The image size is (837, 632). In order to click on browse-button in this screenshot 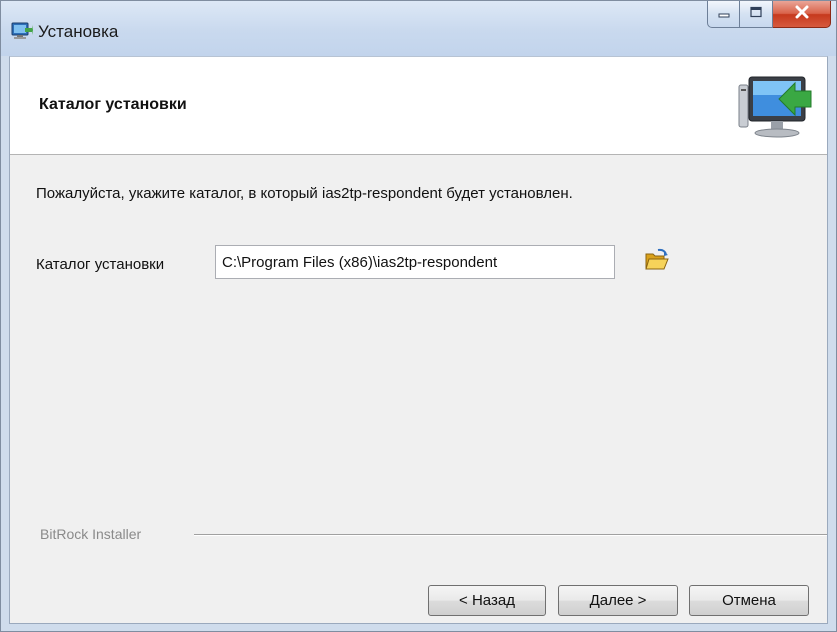, I will do `click(657, 262)`.